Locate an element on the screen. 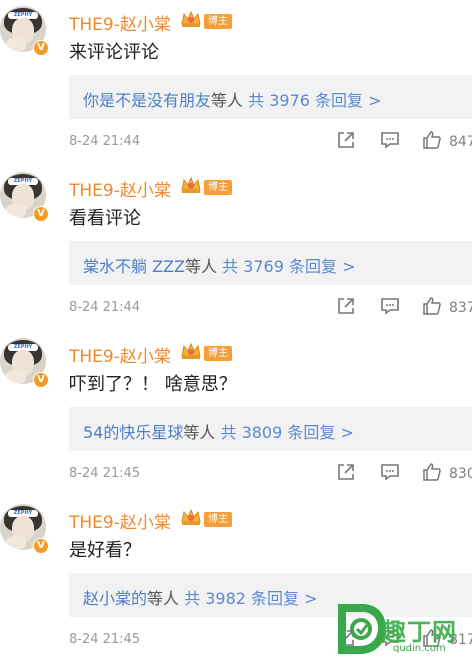  reply-summary: 你是不是没有朋友等人 共 3976 条回复 > is located at coordinates (270, 97).